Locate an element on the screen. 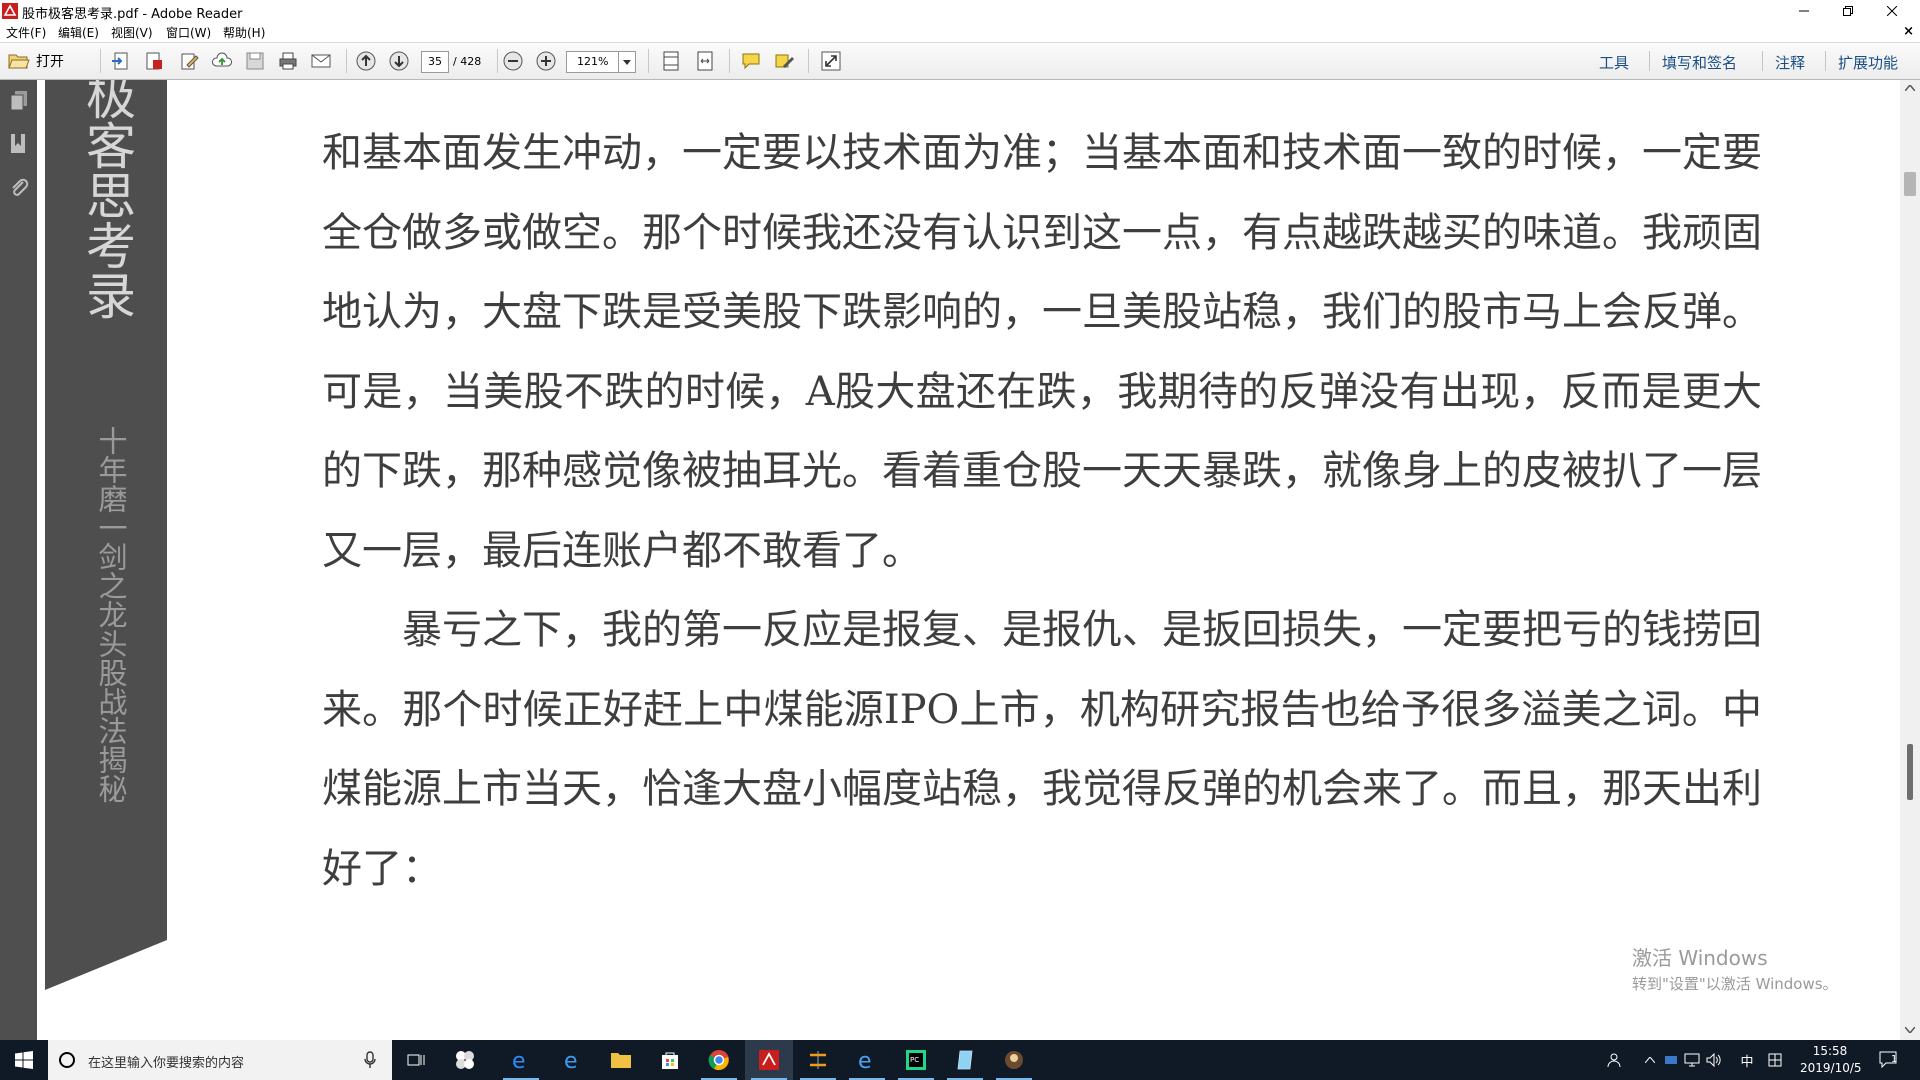  menu-view: 视图(V) is located at coordinates (132, 32).